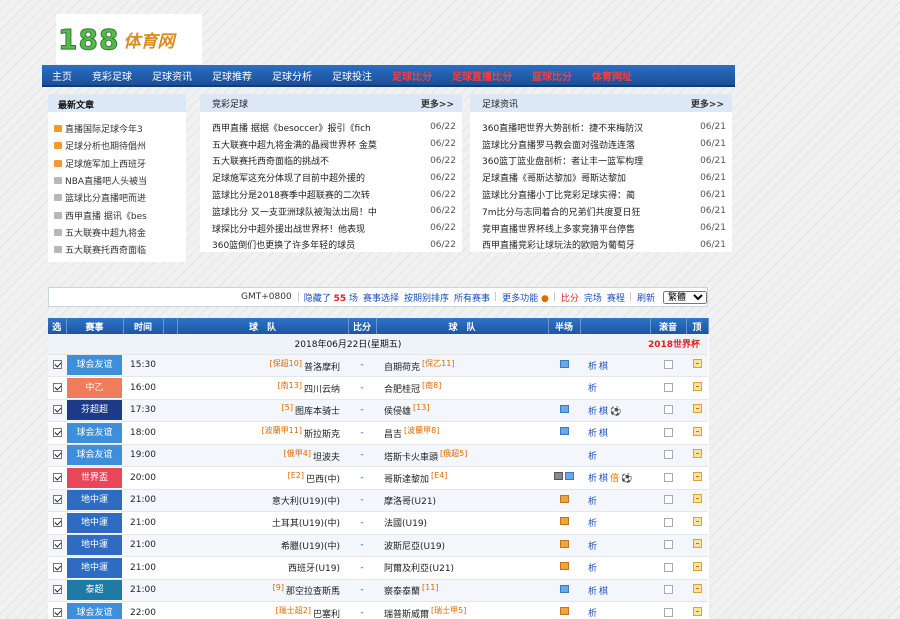 The image size is (900, 619). What do you see at coordinates (94, 387) in the screenshot?
I see `league-badge: 中乙` at bounding box center [94, 387].